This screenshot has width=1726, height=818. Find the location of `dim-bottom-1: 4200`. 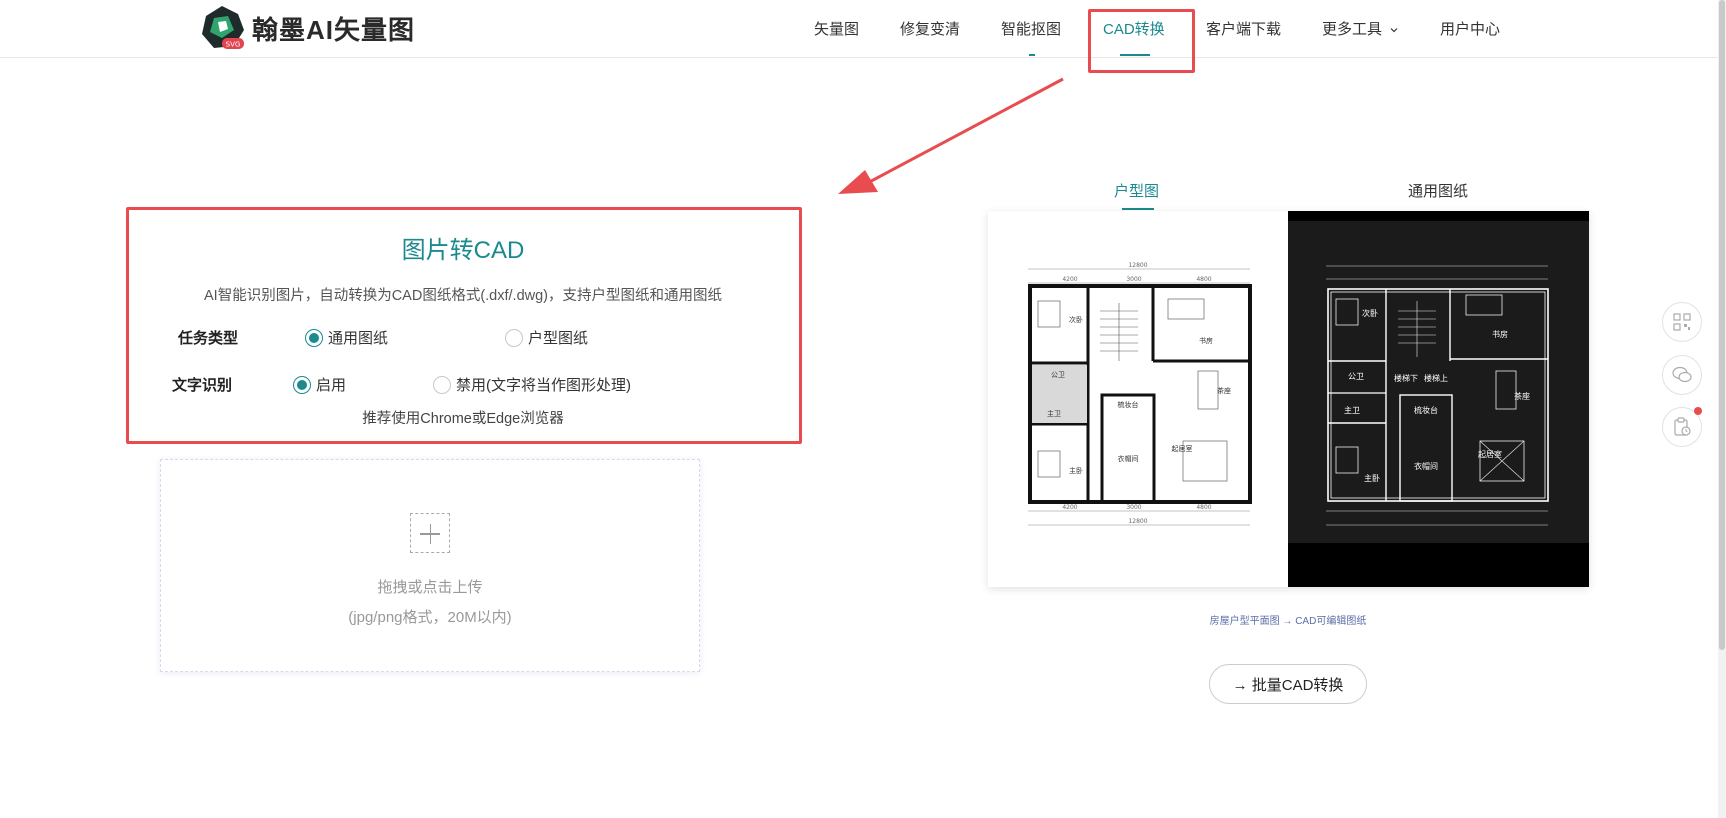

dim-bottom-1: 4200 is located at coordinates (1069, 507).